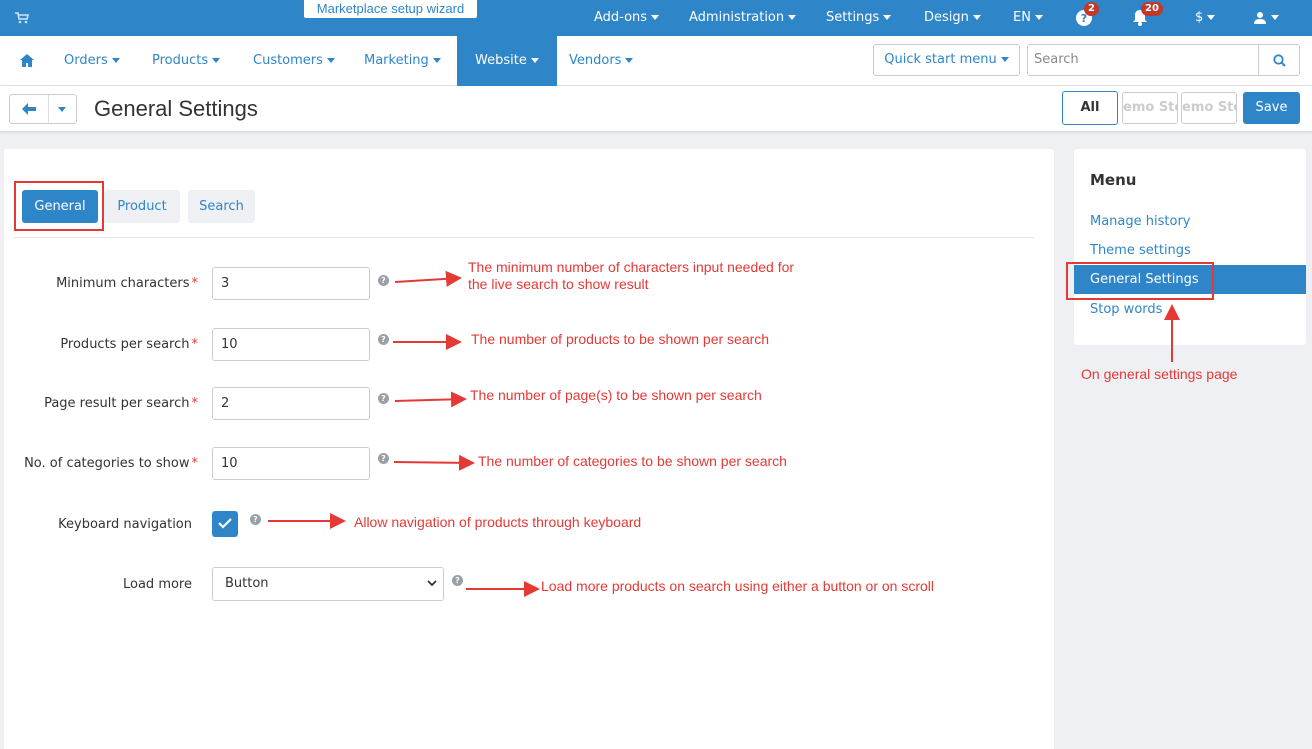 Image resolution: width=1312 pixels, height=749 pixels. I want to click on nav-item-vendors-label: Vendors, so click(595, 60).